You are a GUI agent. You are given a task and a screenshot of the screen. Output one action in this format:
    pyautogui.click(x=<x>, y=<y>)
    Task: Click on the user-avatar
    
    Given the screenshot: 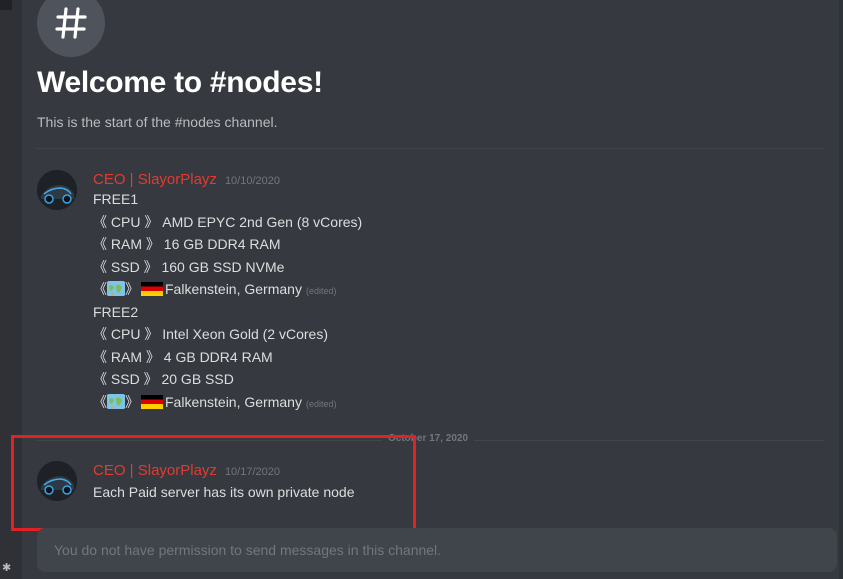 What is the action you would take?
    pyautogui.click(x=57, y=190)
    